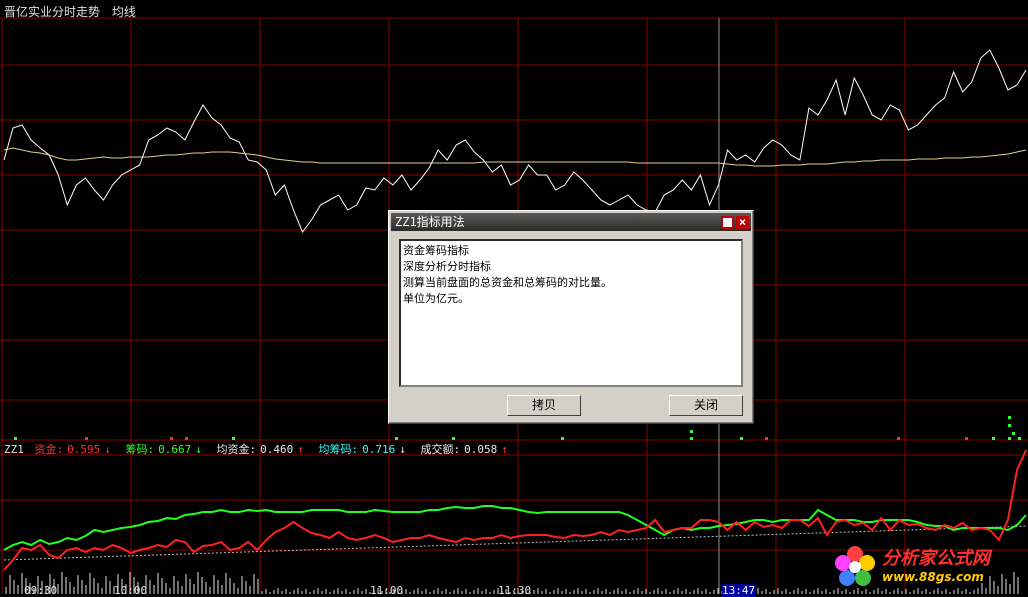 The image size is (1028, 597). What do you see at coordinates (507, 282) in the screenshot?
I see `usage-line-3: 测算当前盘面的总资金和总筹码的对比量。` at bounding box center [507, 282].